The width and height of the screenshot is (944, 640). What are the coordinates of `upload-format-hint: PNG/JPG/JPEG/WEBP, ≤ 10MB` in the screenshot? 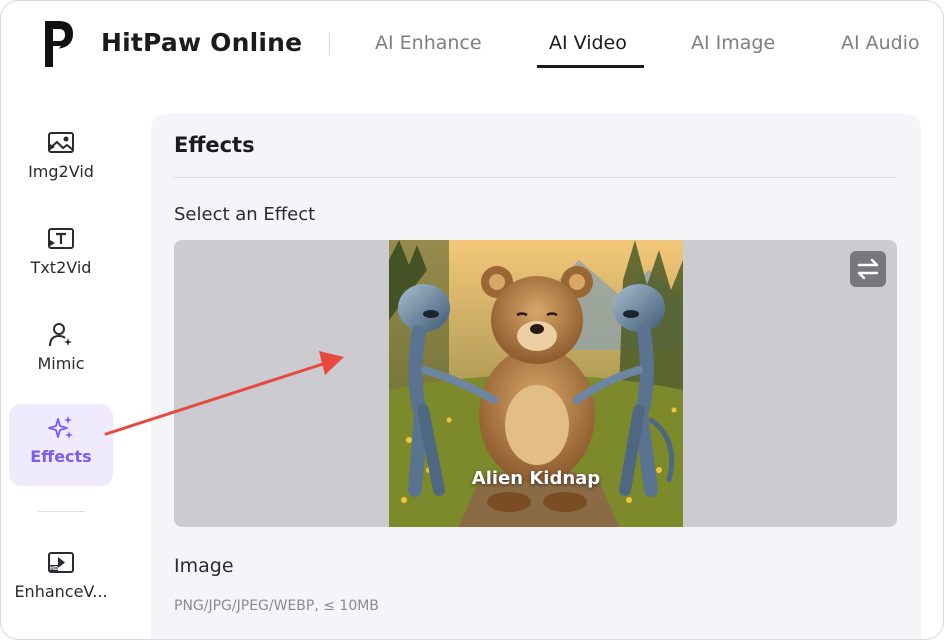 It's located at (276, 606).